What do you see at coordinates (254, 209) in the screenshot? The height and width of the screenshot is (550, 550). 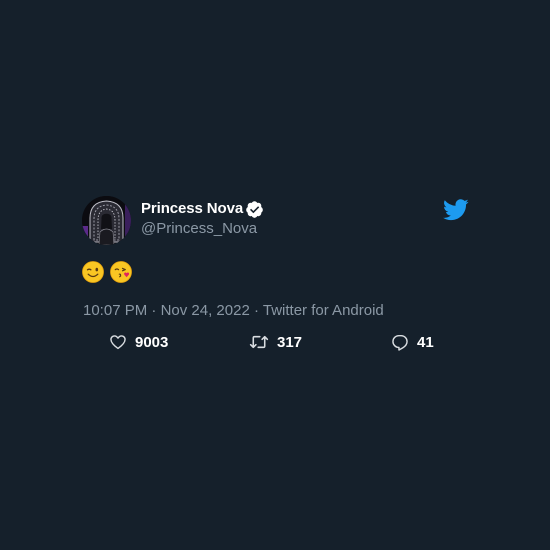 I see `verified-badge-icon` at bounding box center [254, 209].